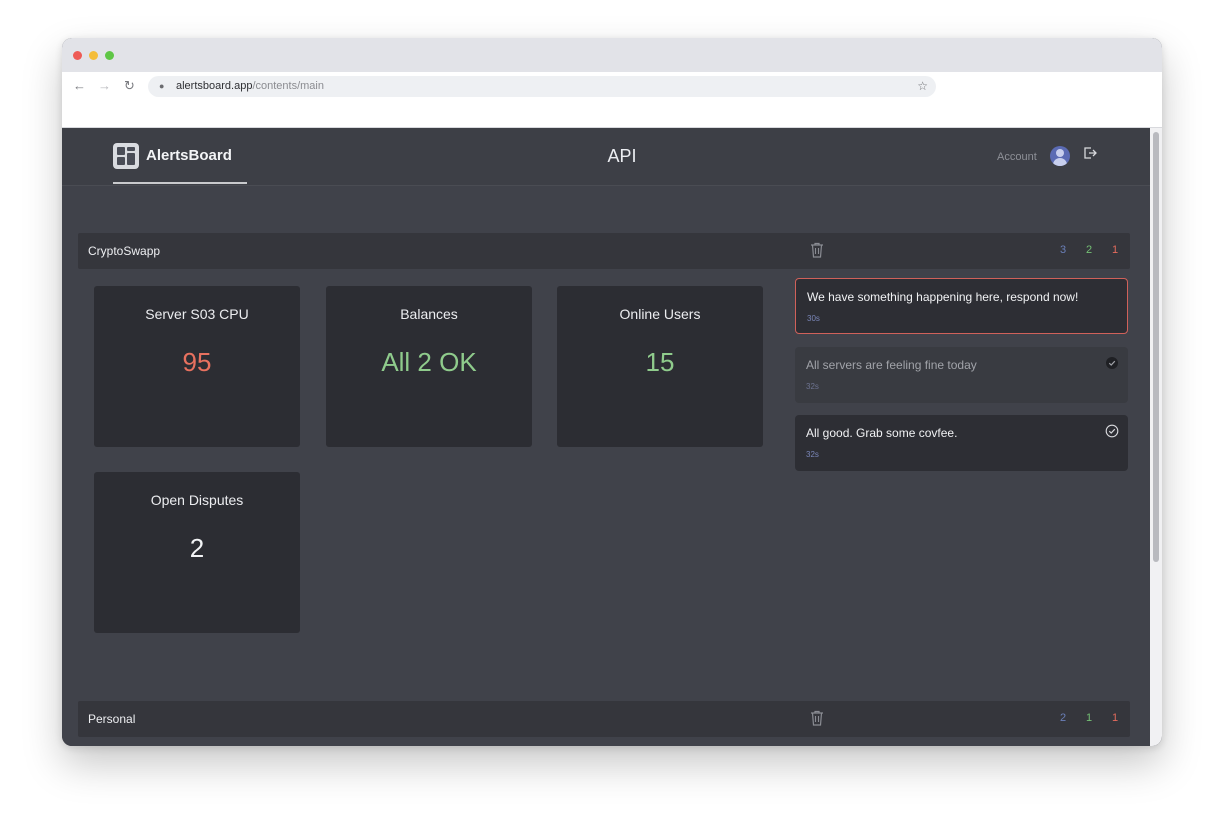  What do you see at coordinates (612, 55) in the screenshot?
I see `browser-titlebar` at bounding box center [612, 55].